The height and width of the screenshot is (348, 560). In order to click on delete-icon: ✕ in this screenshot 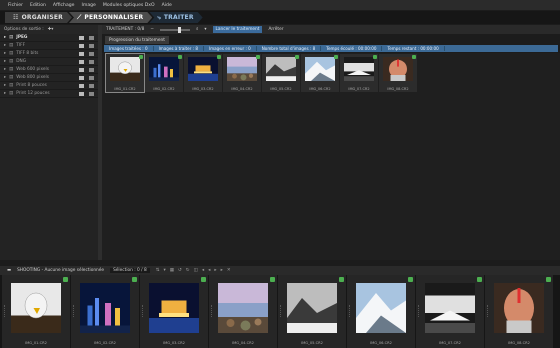, I will do `click(229, 270)`.